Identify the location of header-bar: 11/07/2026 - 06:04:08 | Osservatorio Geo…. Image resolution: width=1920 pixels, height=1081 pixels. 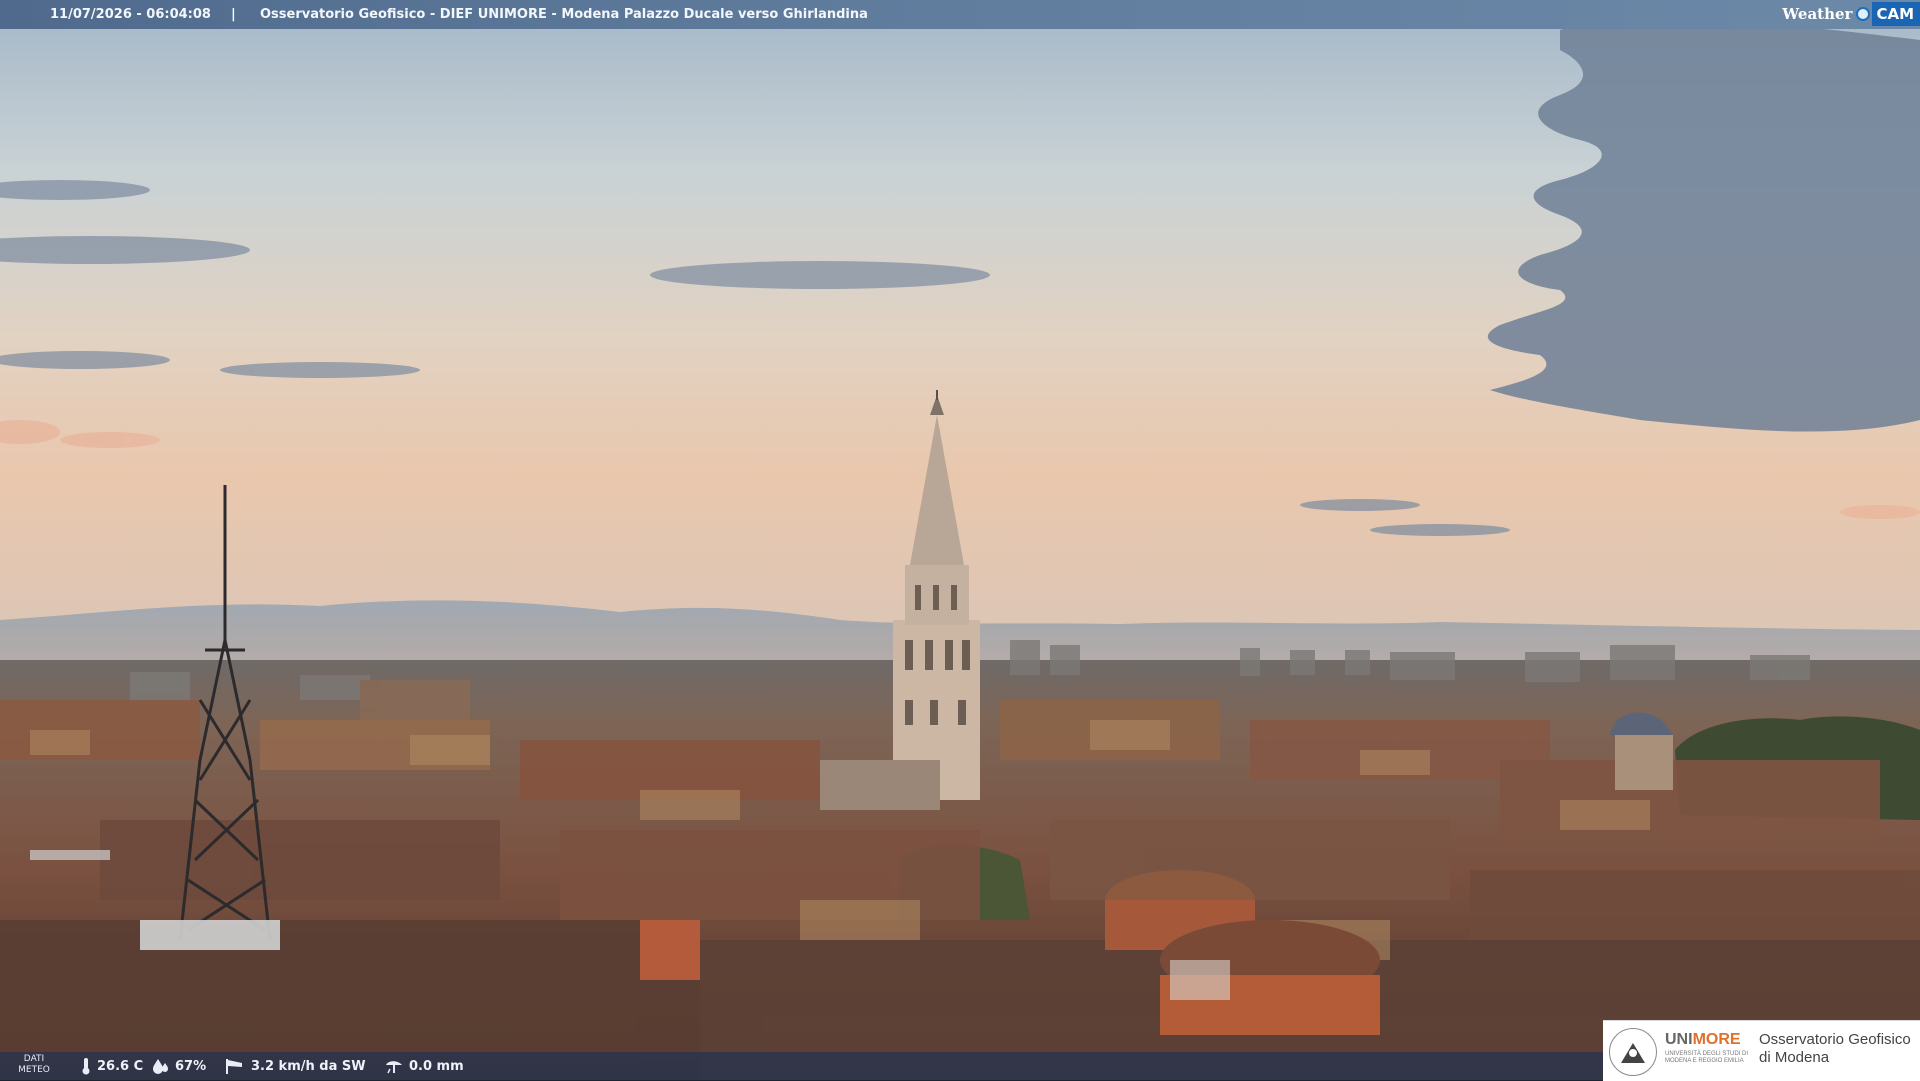
(960, 14).